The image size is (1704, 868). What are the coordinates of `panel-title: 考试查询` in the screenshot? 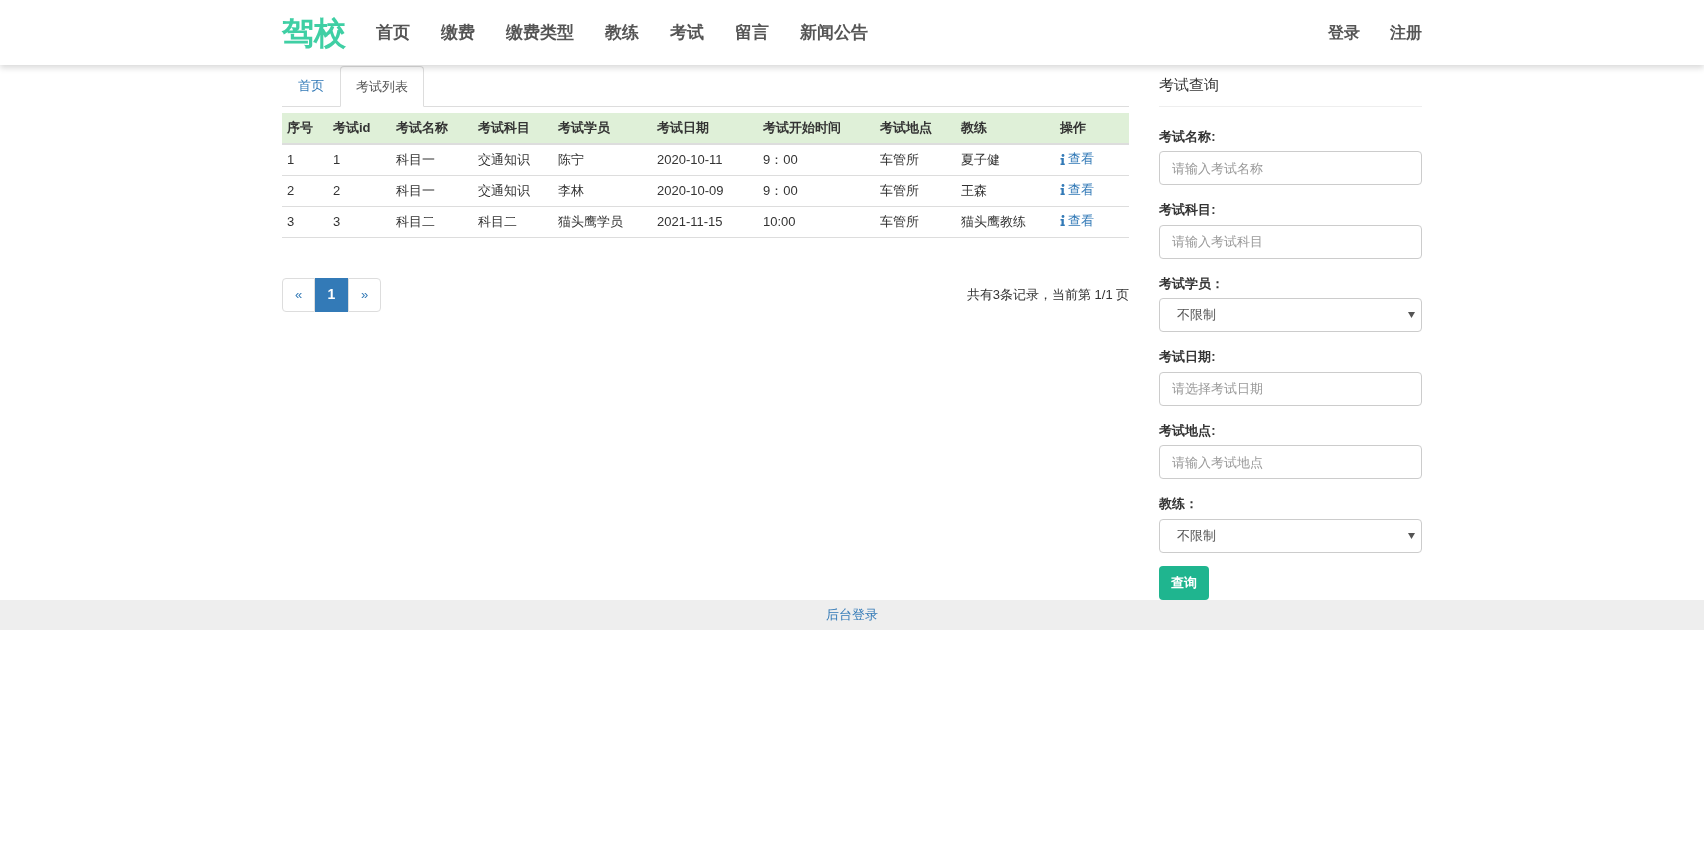 It's located at (1290, 90).